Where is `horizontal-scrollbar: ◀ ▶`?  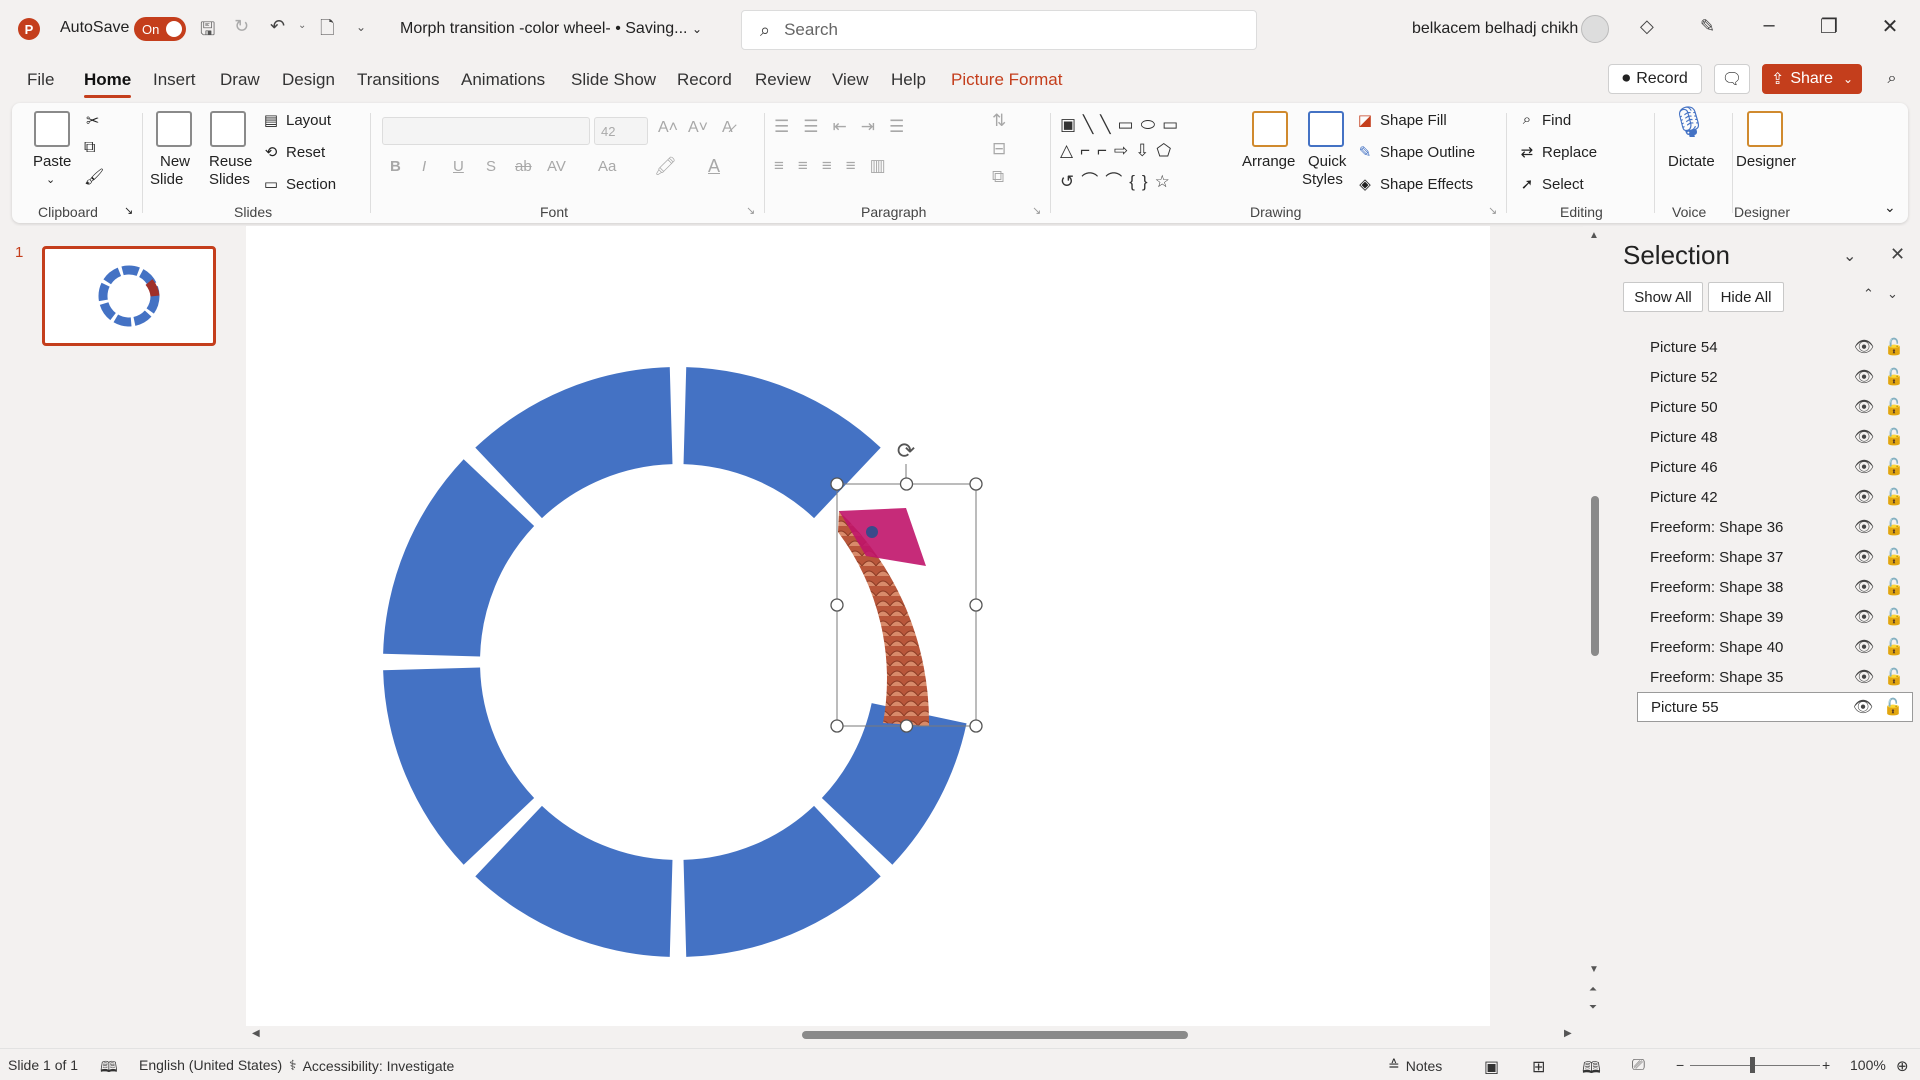
horizontal-scrollbar: ◀ ▶ is located at coordinates (913, 1035).